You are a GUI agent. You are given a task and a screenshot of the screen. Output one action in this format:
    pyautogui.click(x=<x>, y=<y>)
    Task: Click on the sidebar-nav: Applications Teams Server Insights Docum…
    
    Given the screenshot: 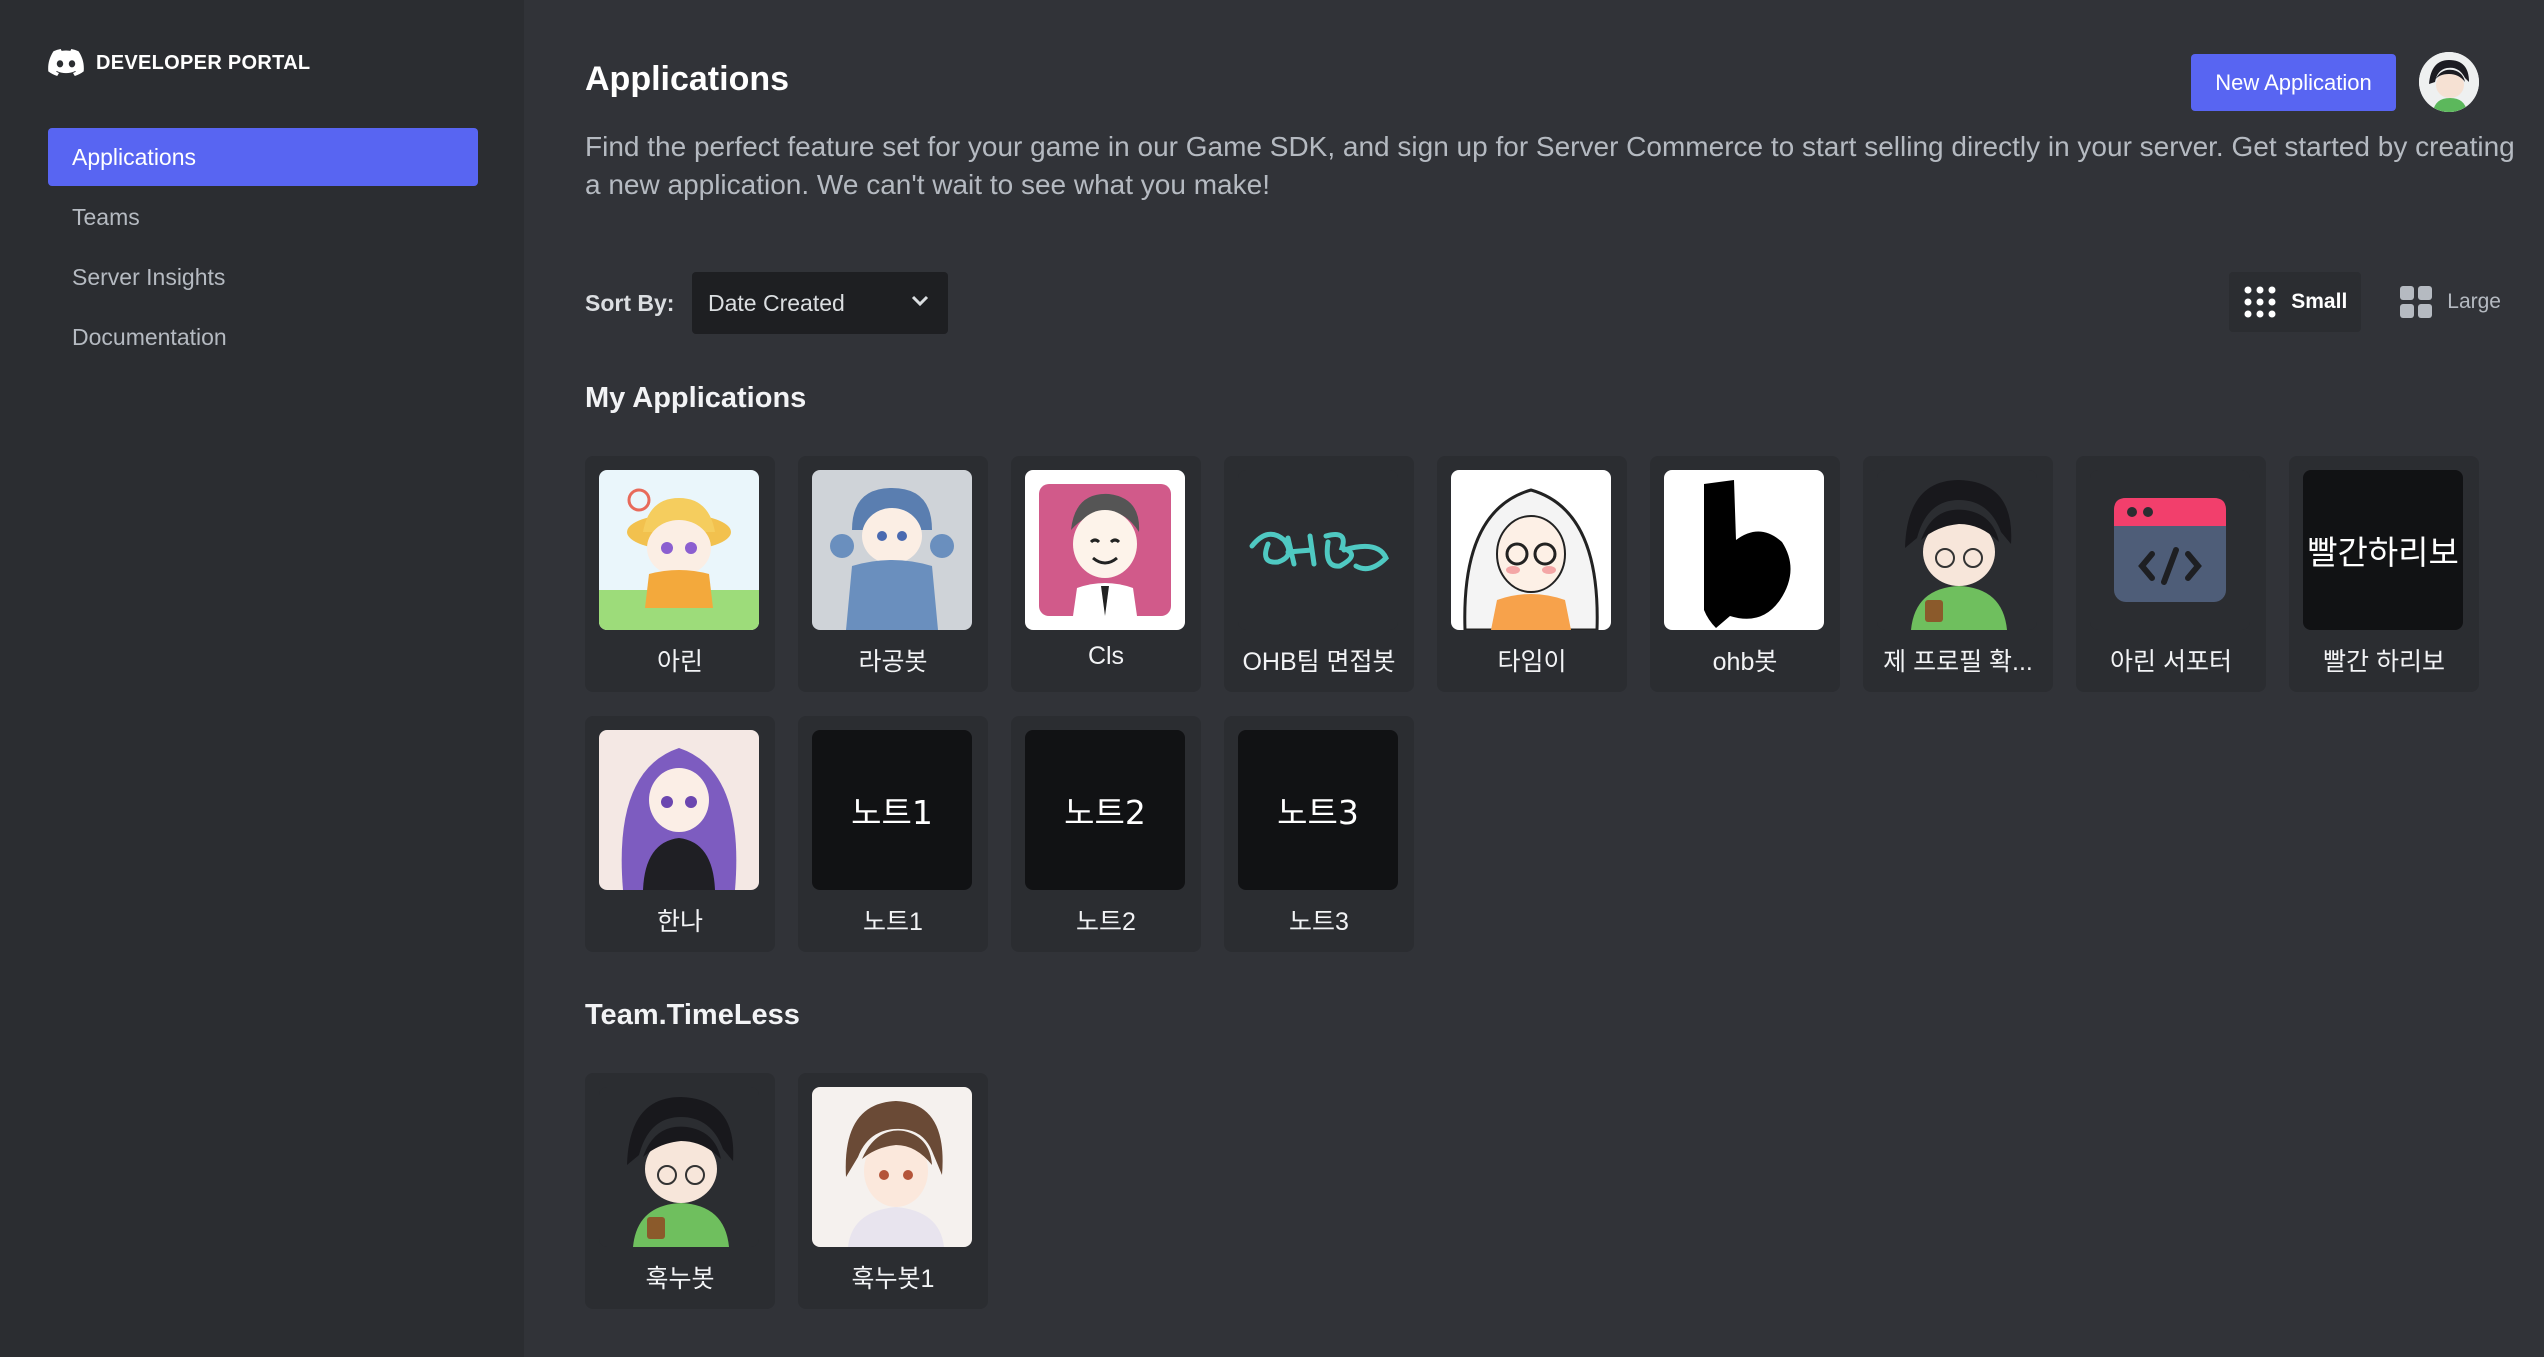 What is the action you would take?
    pyautogui.click(x=263, y=247)
    